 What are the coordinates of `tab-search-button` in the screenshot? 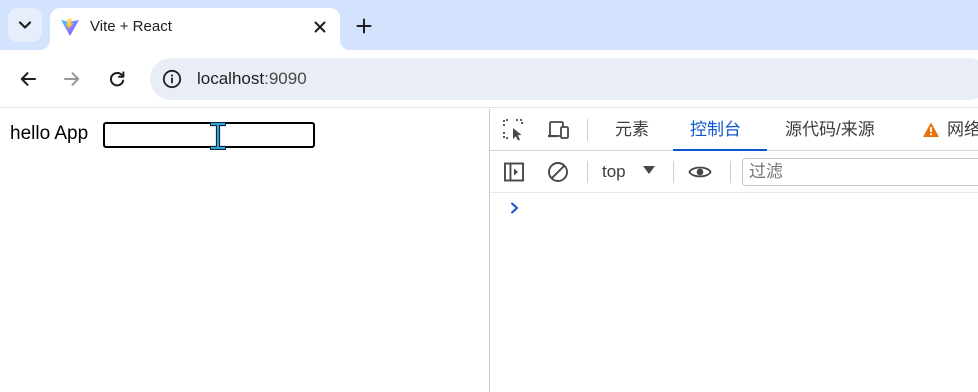 It's located at (25, 25).